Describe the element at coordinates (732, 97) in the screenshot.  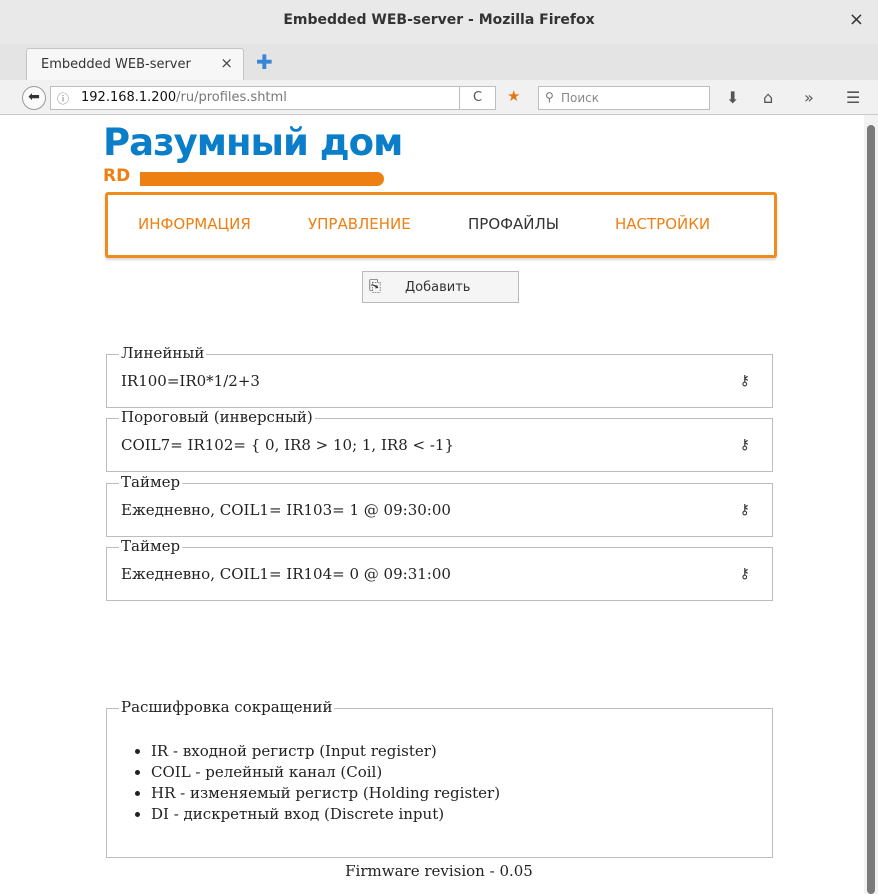
I see `download-icon: ⬇` at that location.